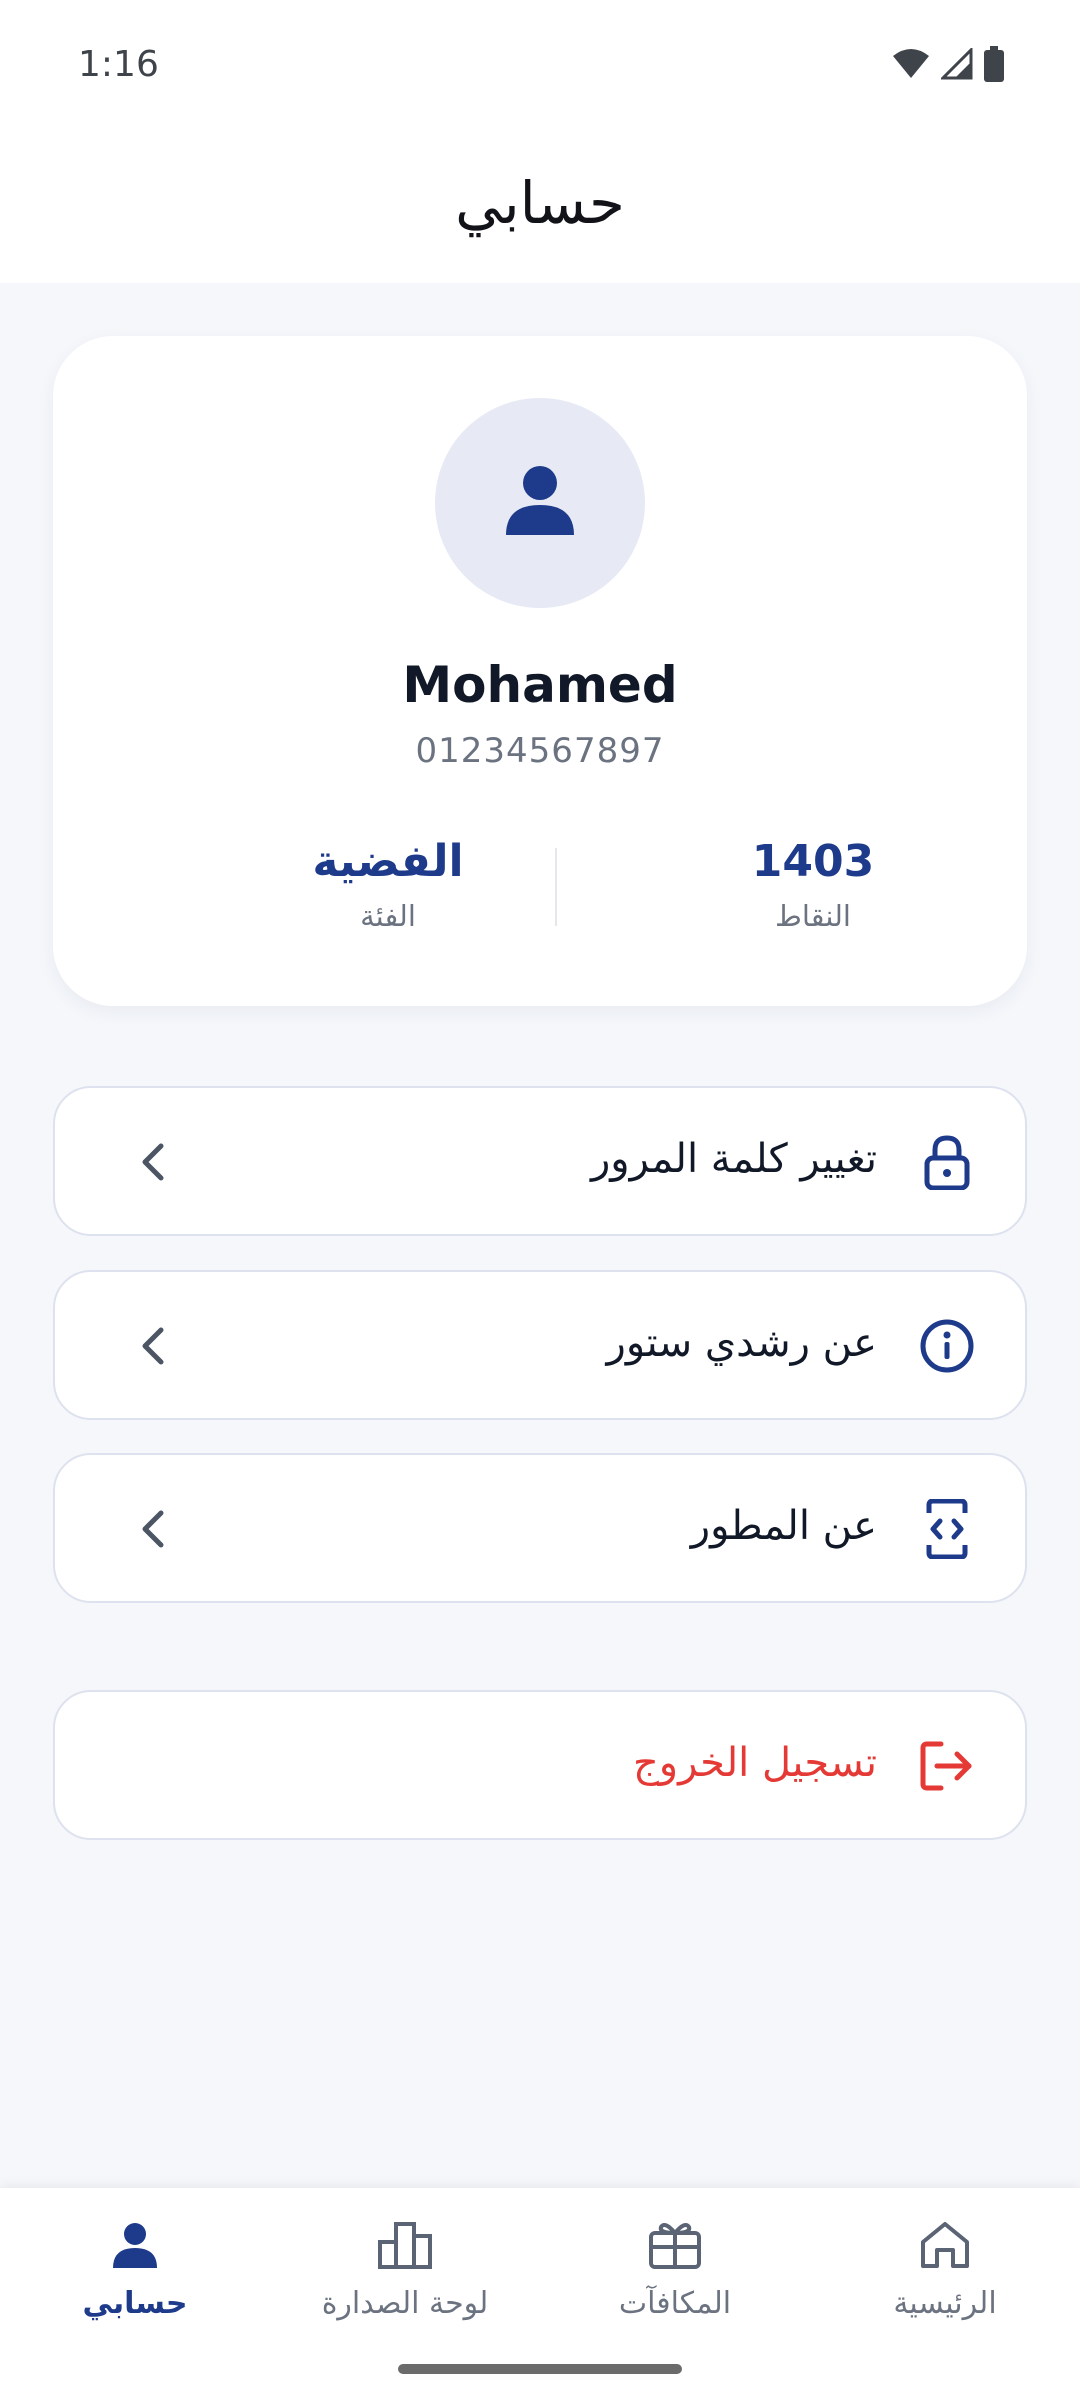 The width and height of the screenshot is (1080, 2400). I want to click on stat-category: الفضية الفئة, so click(388, 884).